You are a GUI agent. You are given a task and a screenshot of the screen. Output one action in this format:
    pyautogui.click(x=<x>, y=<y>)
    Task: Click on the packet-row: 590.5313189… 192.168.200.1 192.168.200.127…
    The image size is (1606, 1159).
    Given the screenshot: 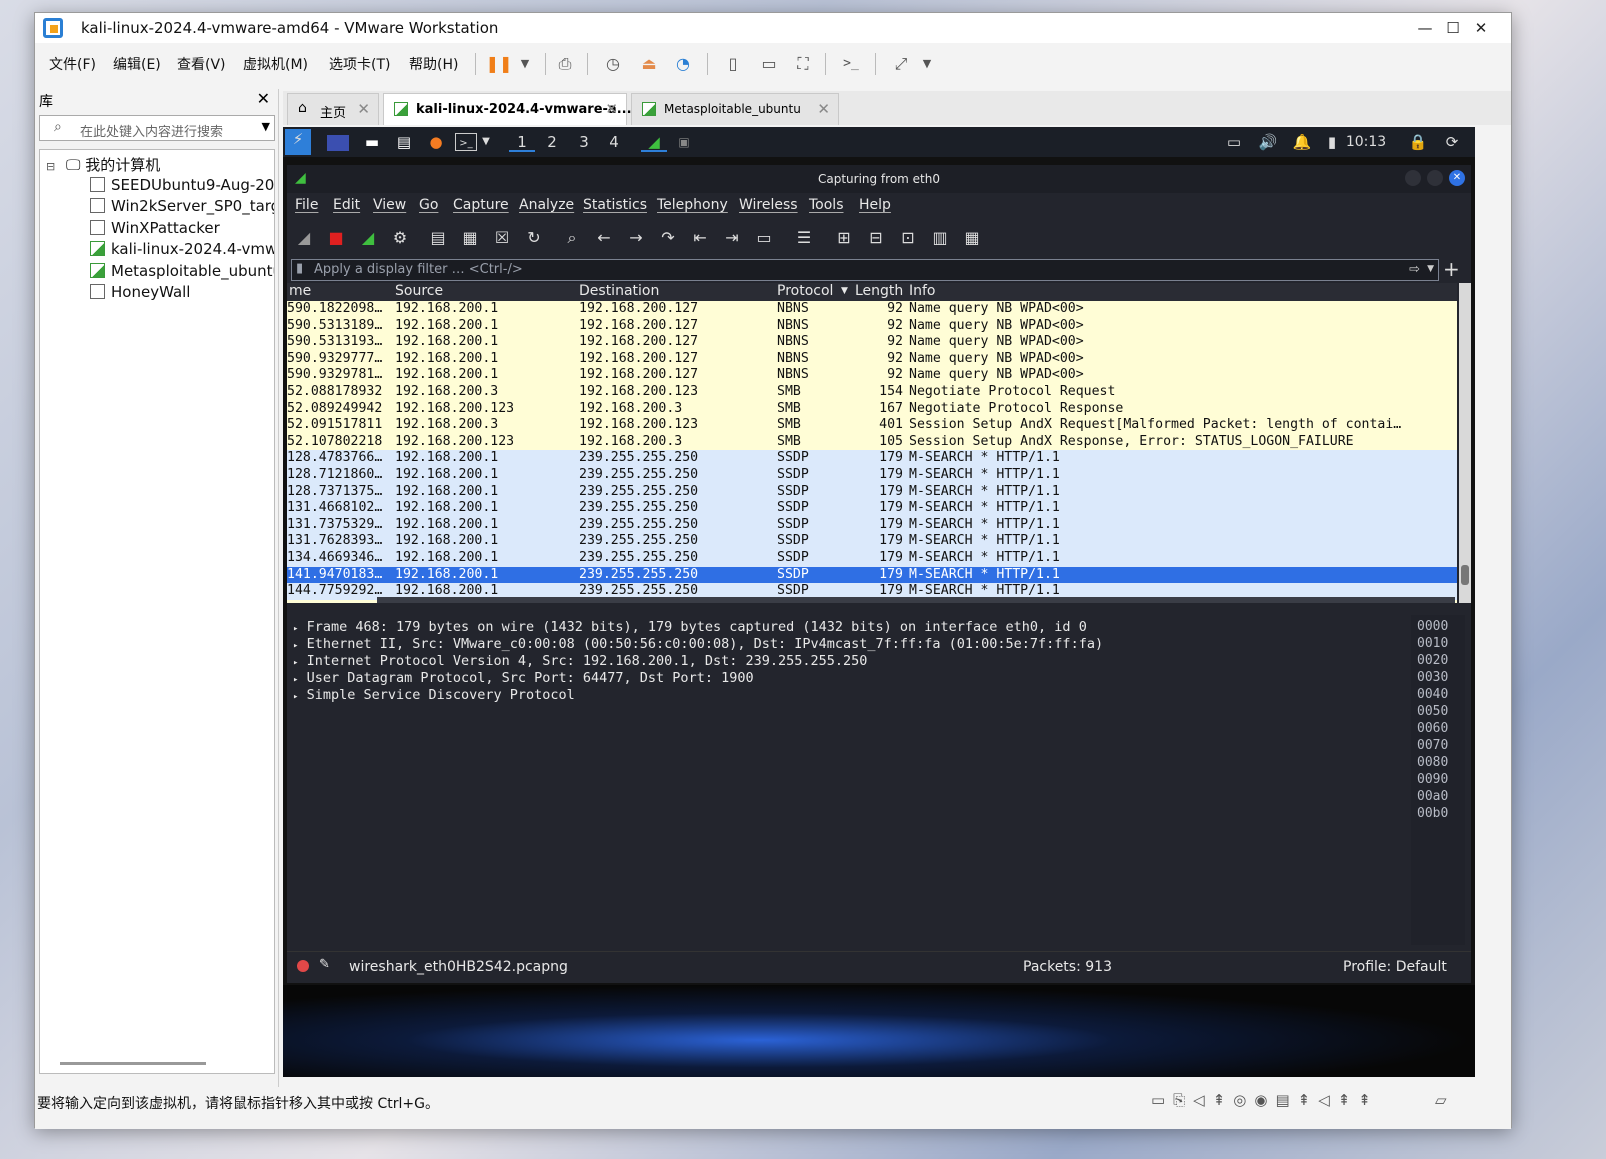 What is the action you would take?
    pyautogui.click(x=872, y=326)
    